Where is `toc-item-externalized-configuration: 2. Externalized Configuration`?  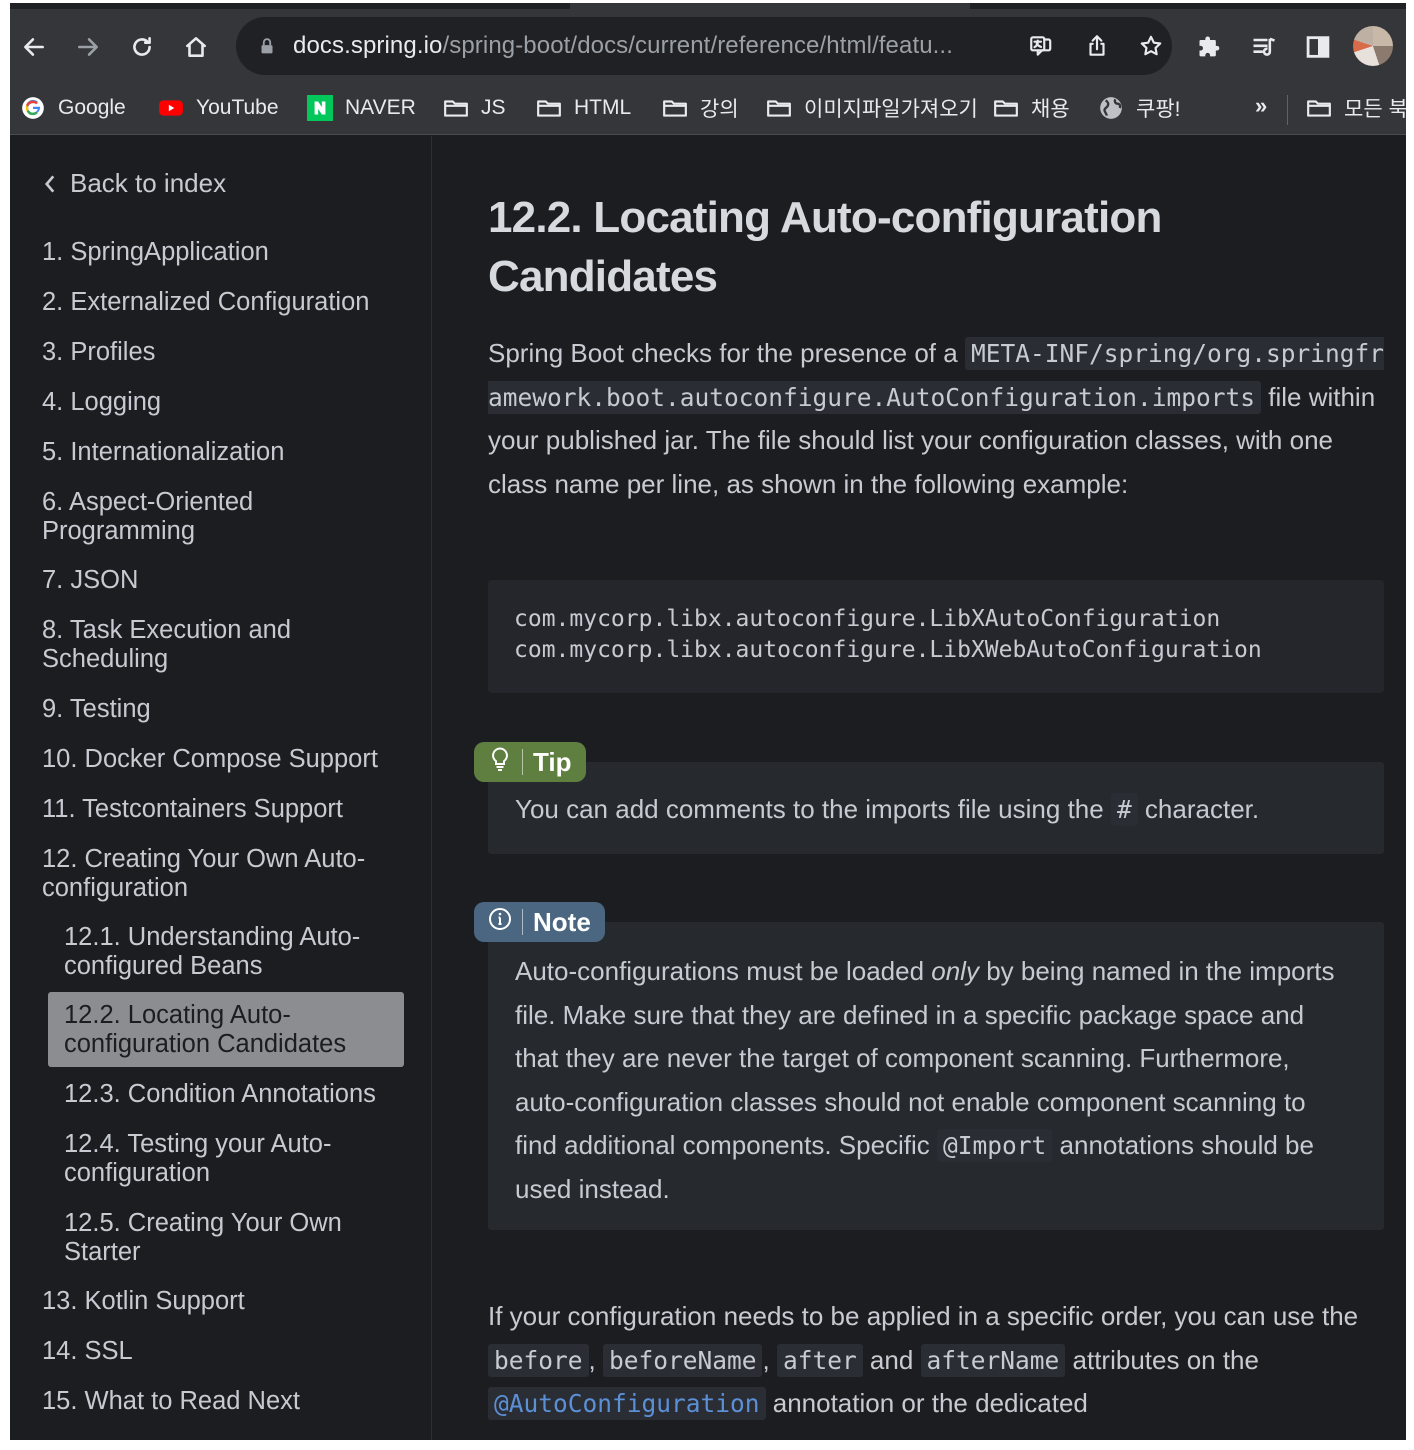 toc-item-externalized-configuration: 2. Externalized Configuration is located at coordinates (227, 302).